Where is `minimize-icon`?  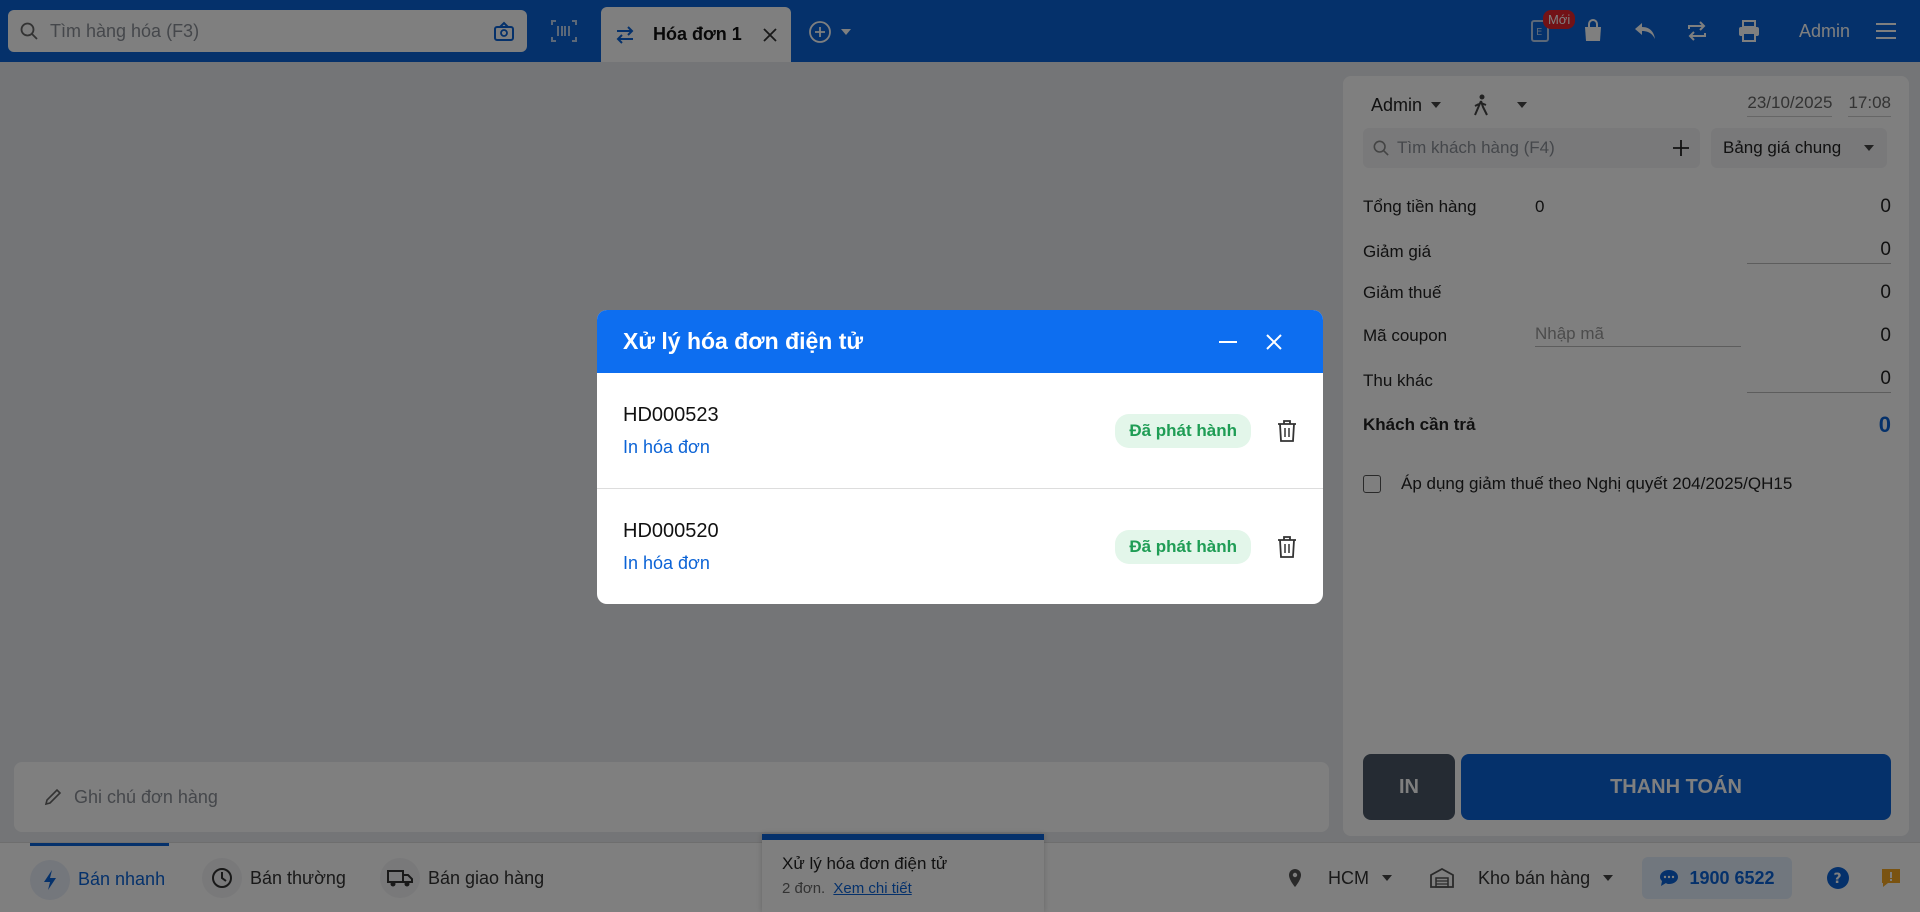
minimize-icon is located at coordinates (1228, 341).